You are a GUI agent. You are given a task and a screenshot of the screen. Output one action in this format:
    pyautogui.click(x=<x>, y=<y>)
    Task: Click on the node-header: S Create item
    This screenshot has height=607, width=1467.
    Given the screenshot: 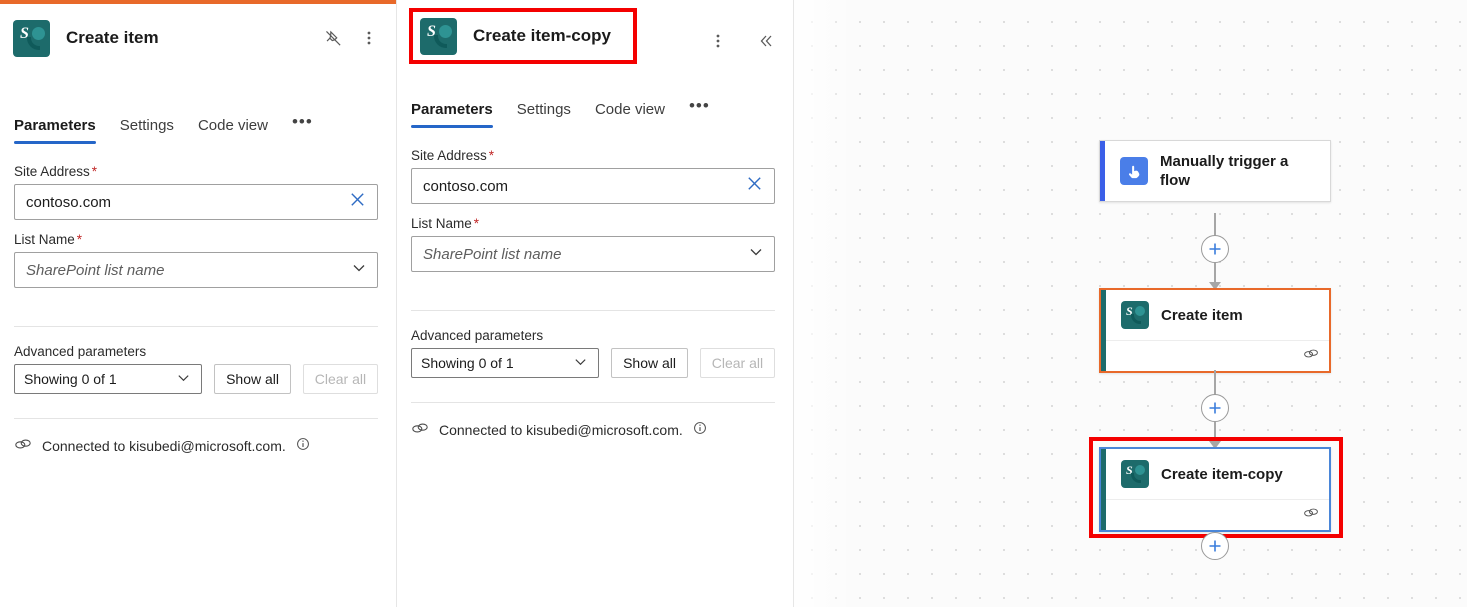 What is the action you would take?
    pyautogui.click(x=1215, y=315)
    